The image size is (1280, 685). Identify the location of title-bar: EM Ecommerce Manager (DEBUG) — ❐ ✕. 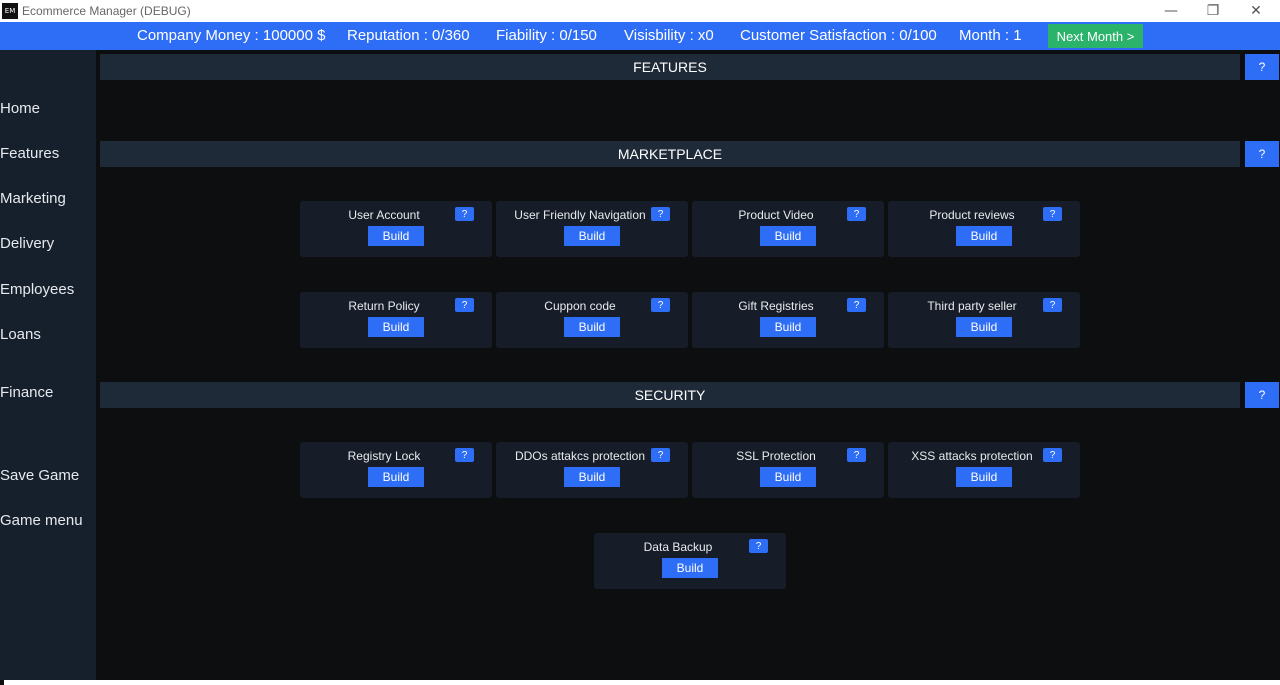
(640, 11).